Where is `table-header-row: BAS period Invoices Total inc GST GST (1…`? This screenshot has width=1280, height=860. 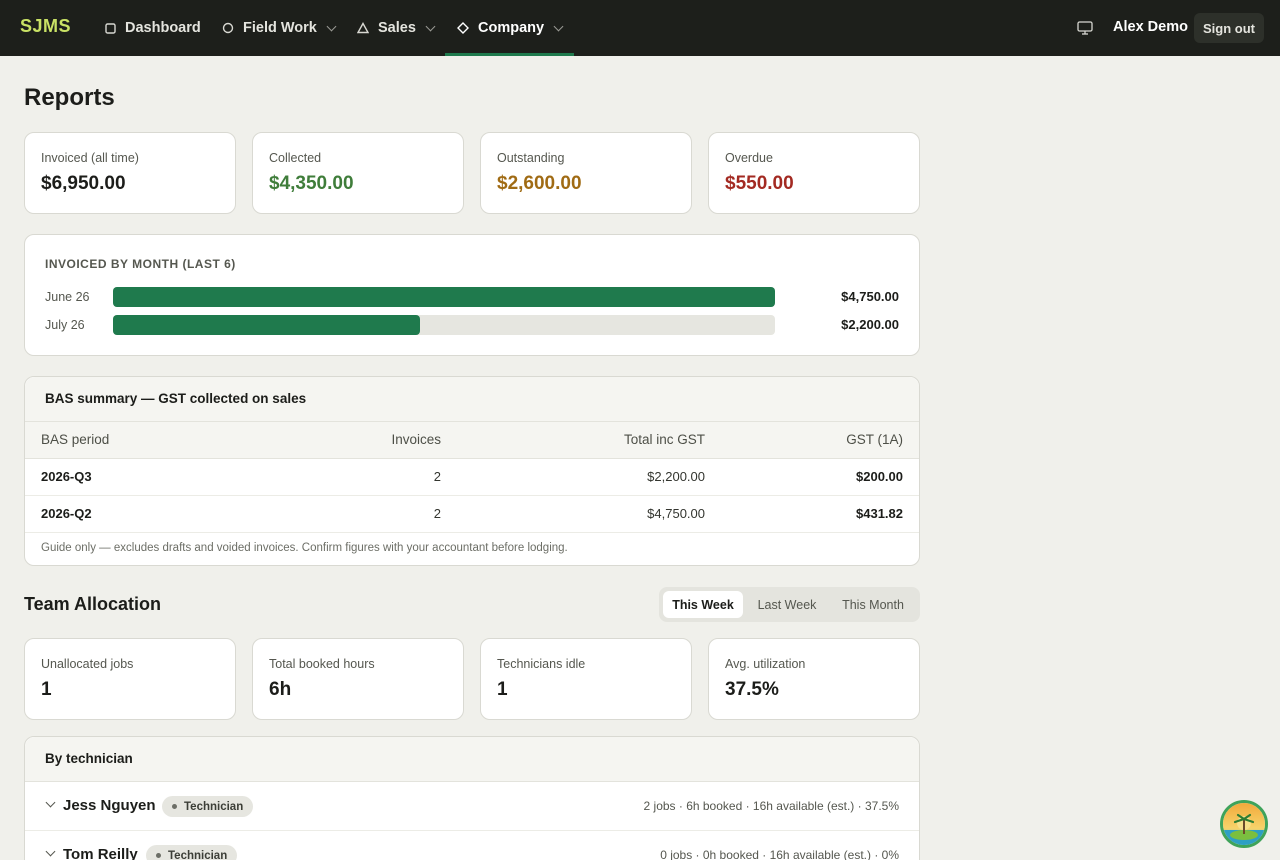
table-header-row: BAS period Invoices Total inc GST GST (1… is located at coordinates (472, 440).